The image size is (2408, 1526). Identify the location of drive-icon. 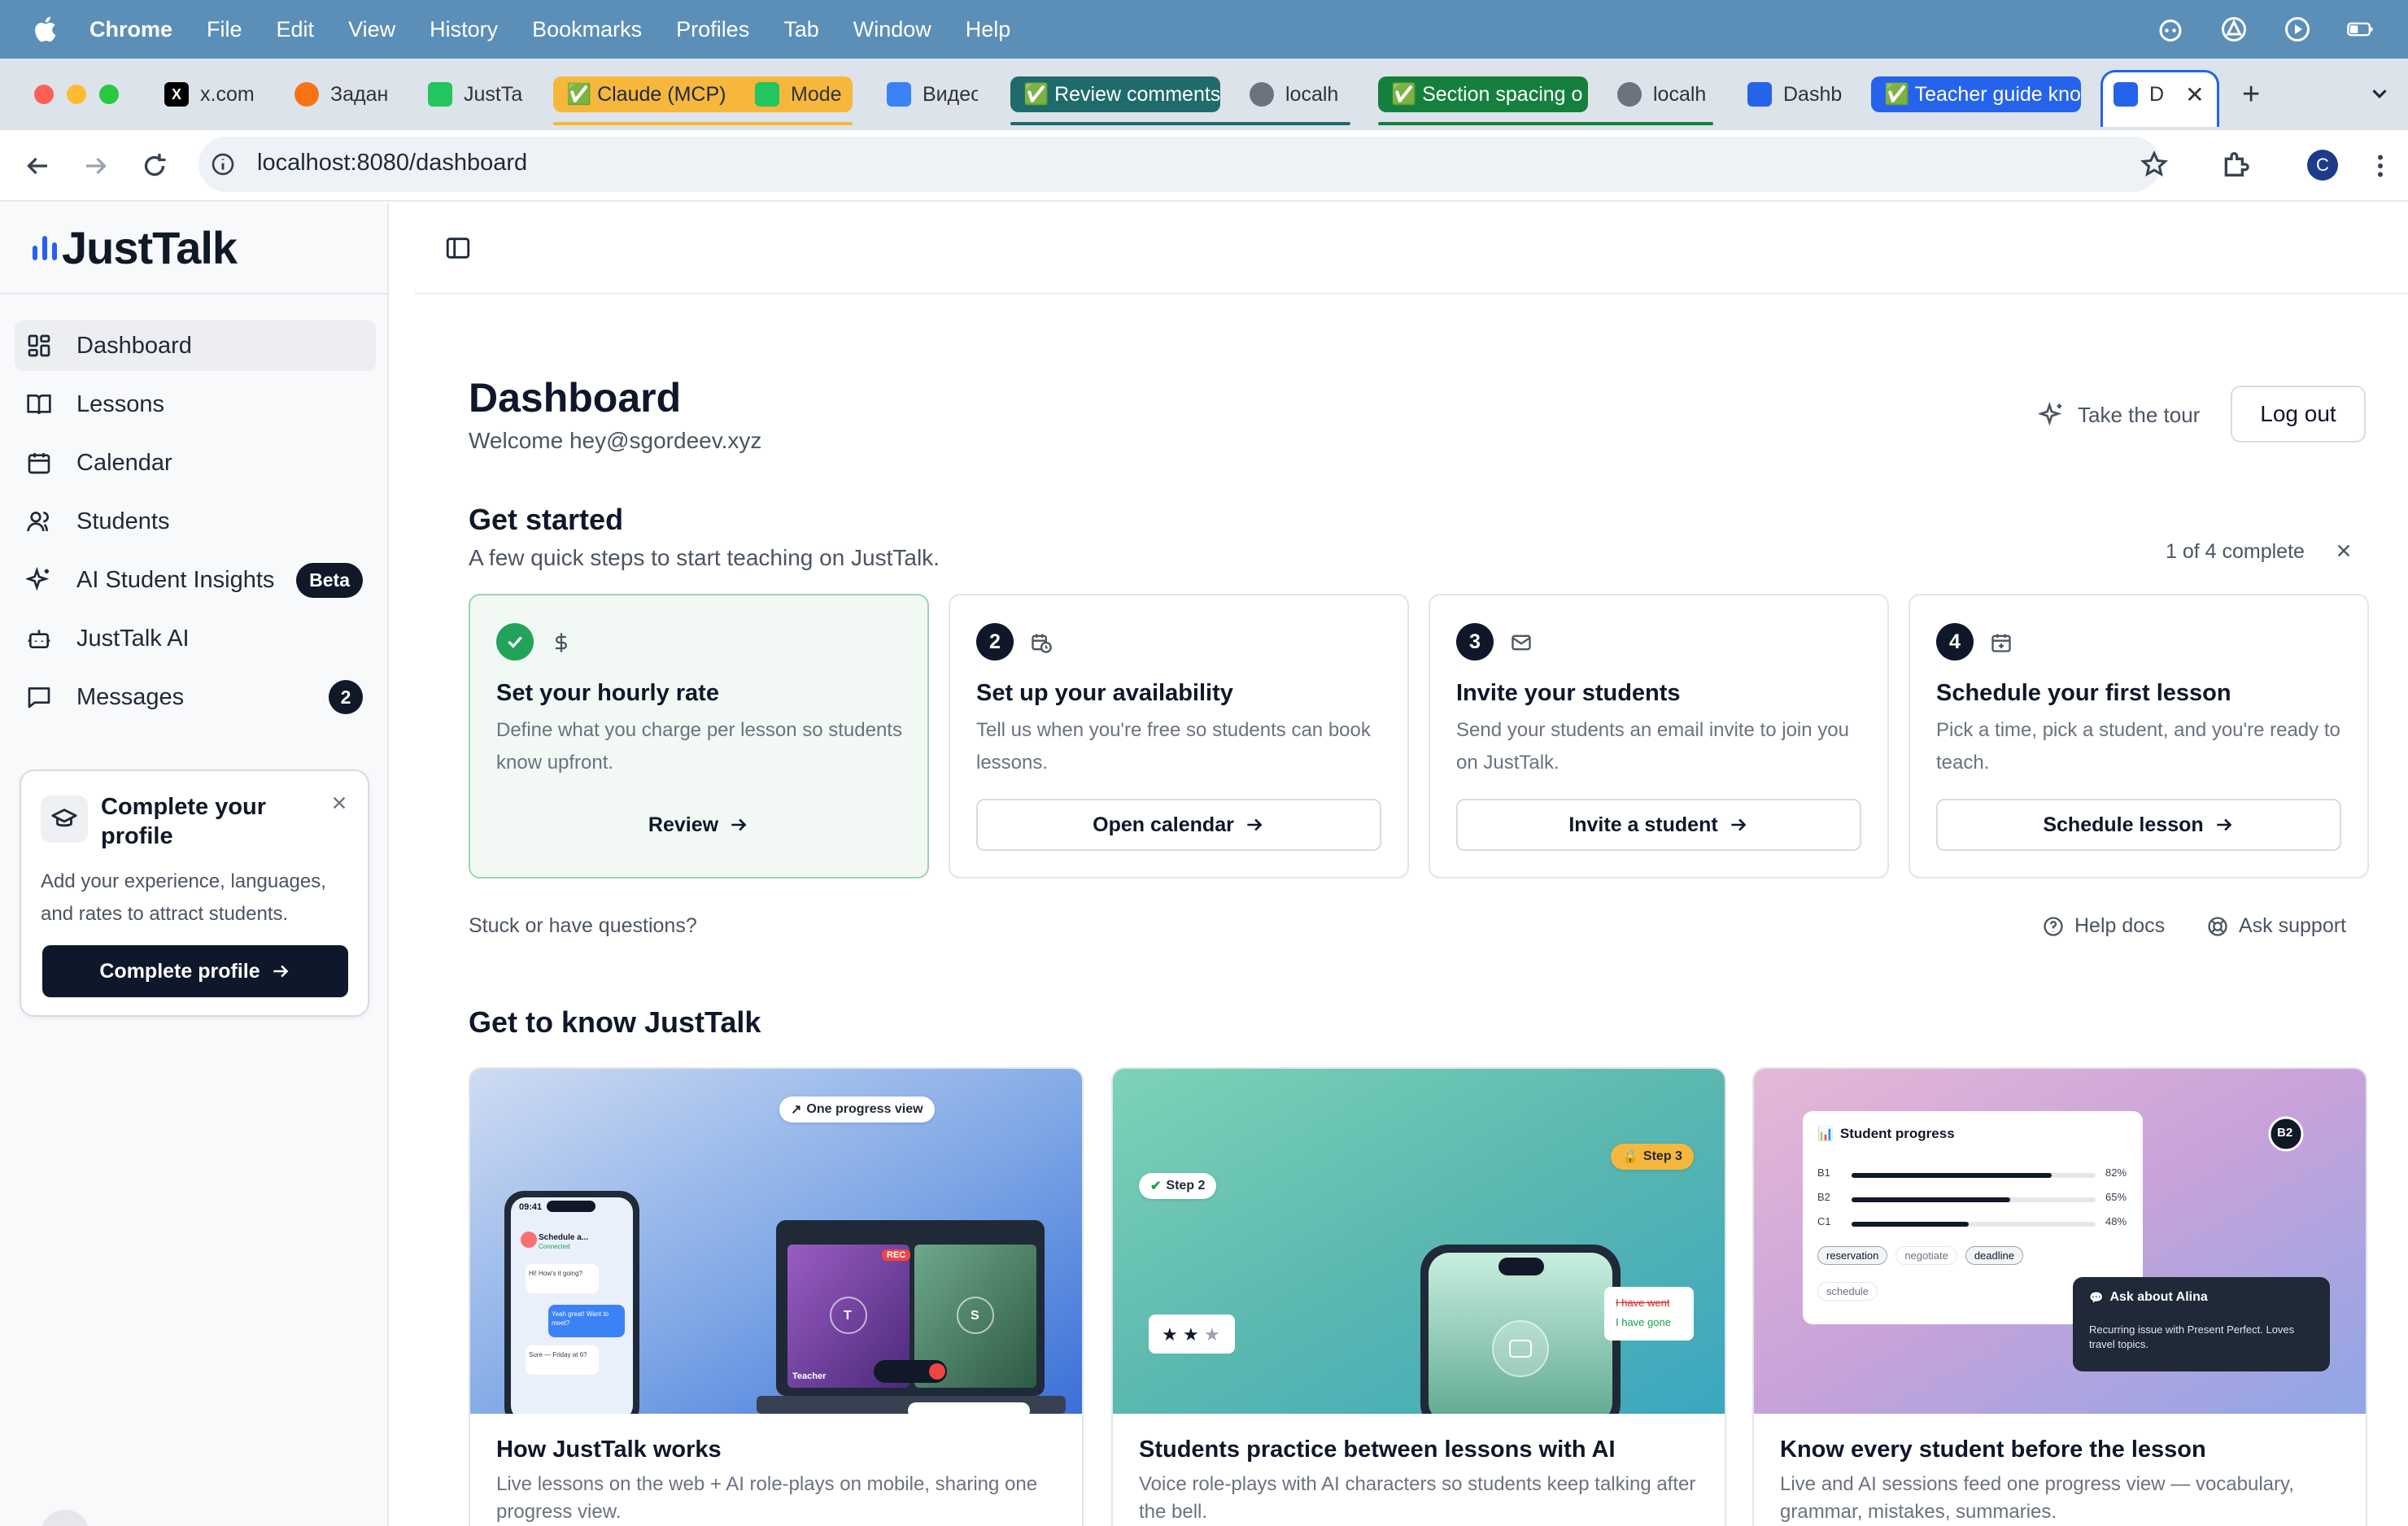
(899, 94).